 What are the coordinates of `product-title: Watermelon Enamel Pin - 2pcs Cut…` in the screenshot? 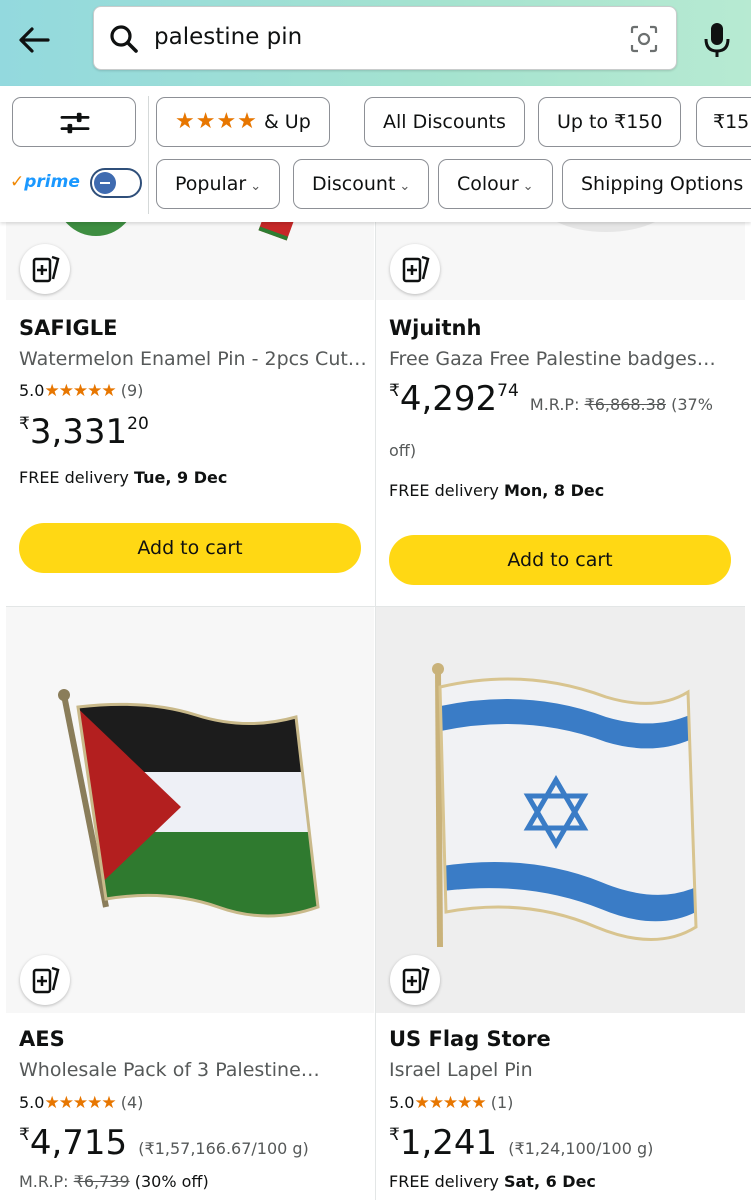 It's located at (193, 359).